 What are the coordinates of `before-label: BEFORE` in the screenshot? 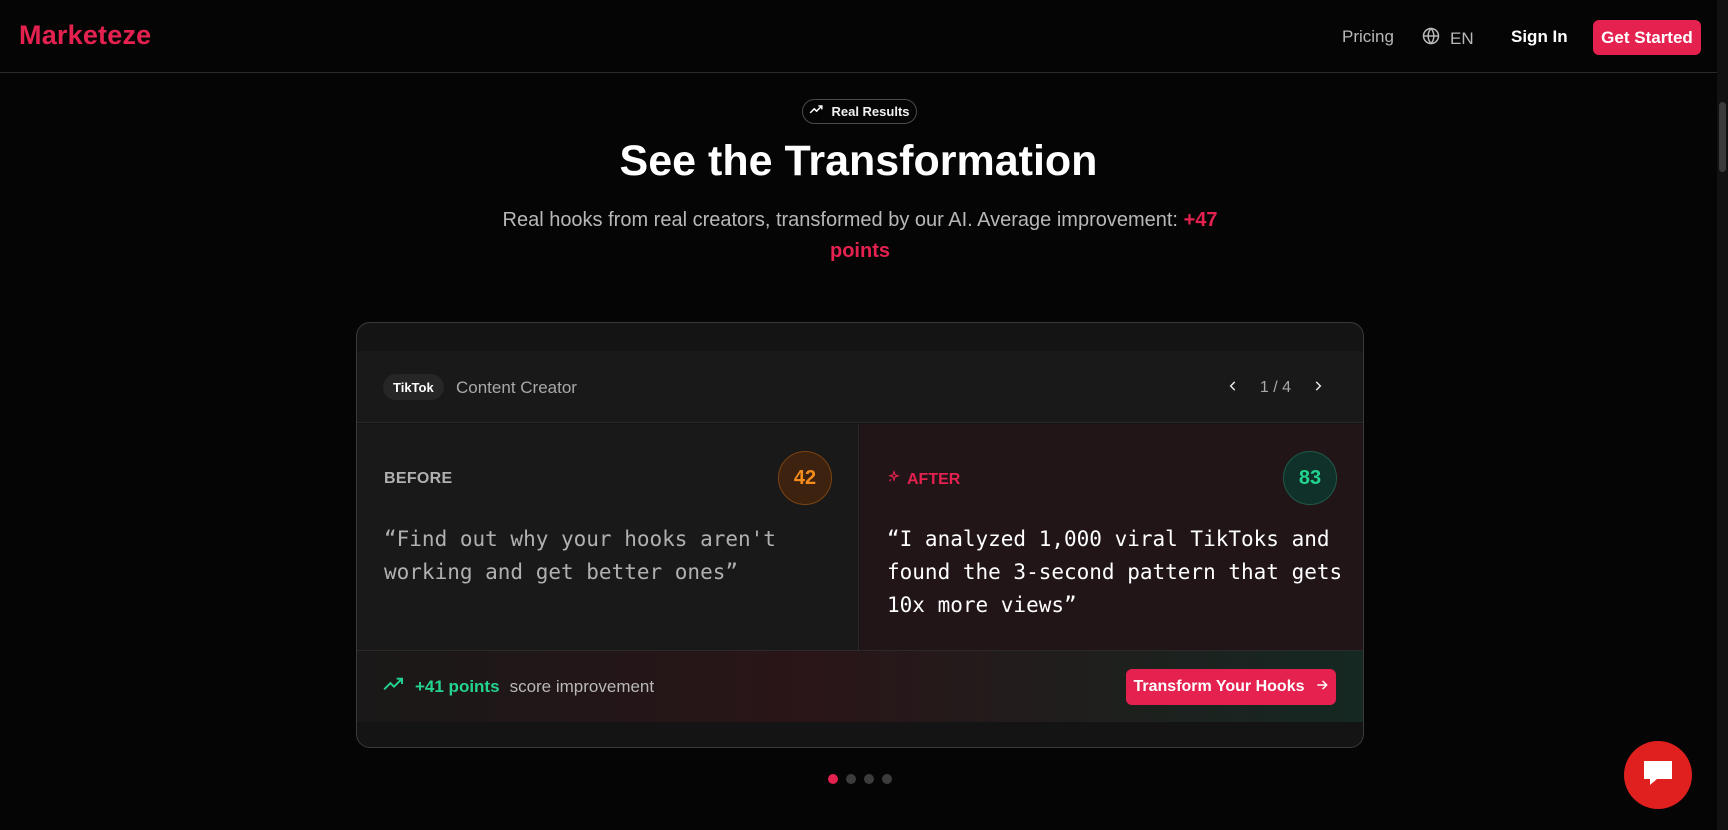 It's located at (418, 478).